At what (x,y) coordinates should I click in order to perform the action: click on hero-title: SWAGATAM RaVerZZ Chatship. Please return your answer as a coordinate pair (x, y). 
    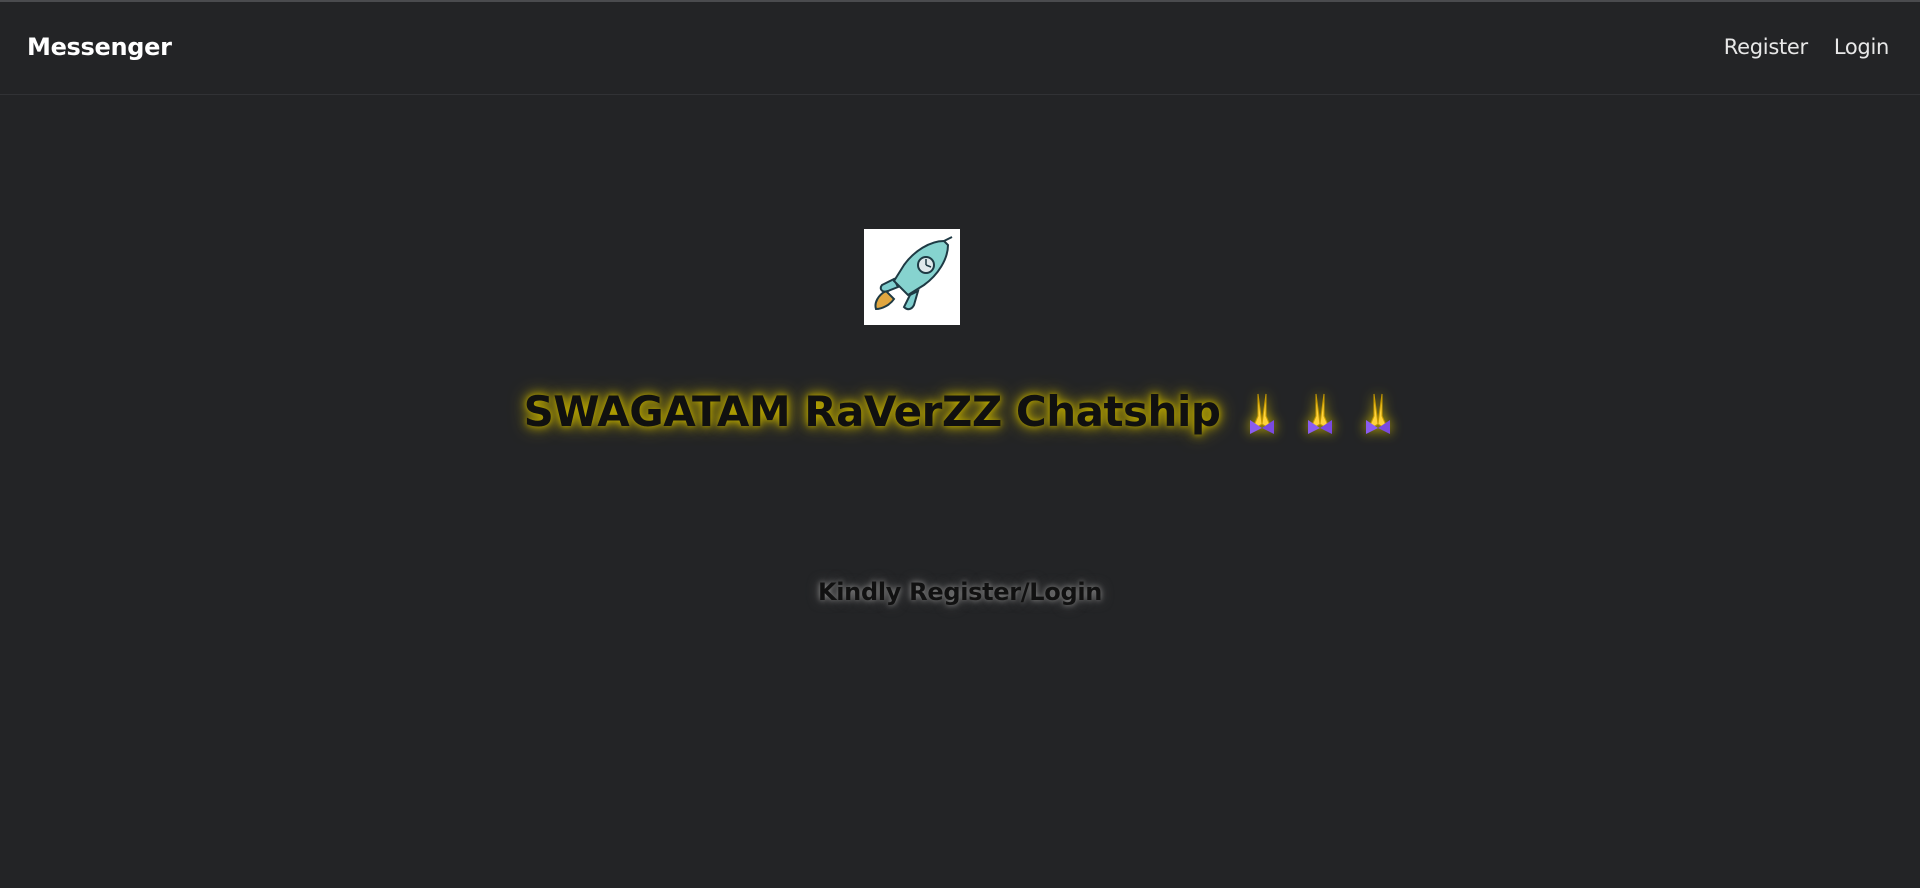
    Looking at the image, I should click on (872, 411).